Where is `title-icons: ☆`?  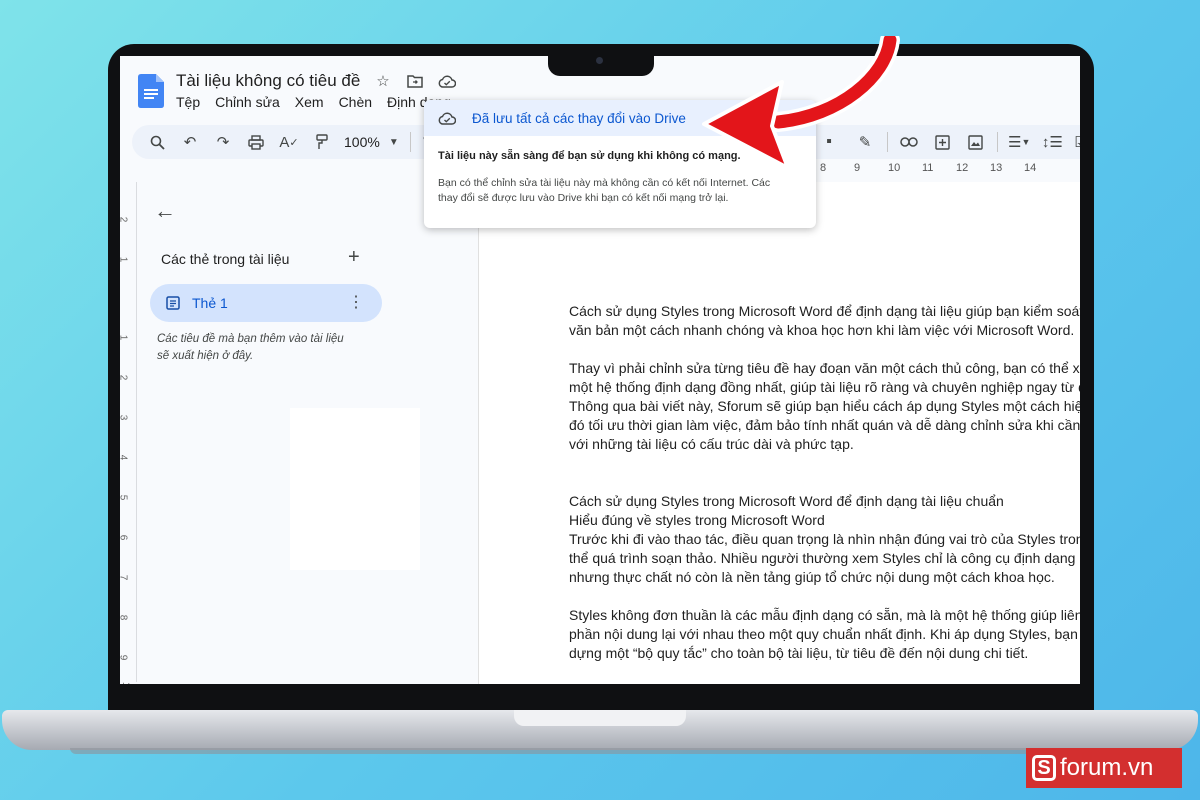 title-icons: ☆ is located at coordinates (415, 81).